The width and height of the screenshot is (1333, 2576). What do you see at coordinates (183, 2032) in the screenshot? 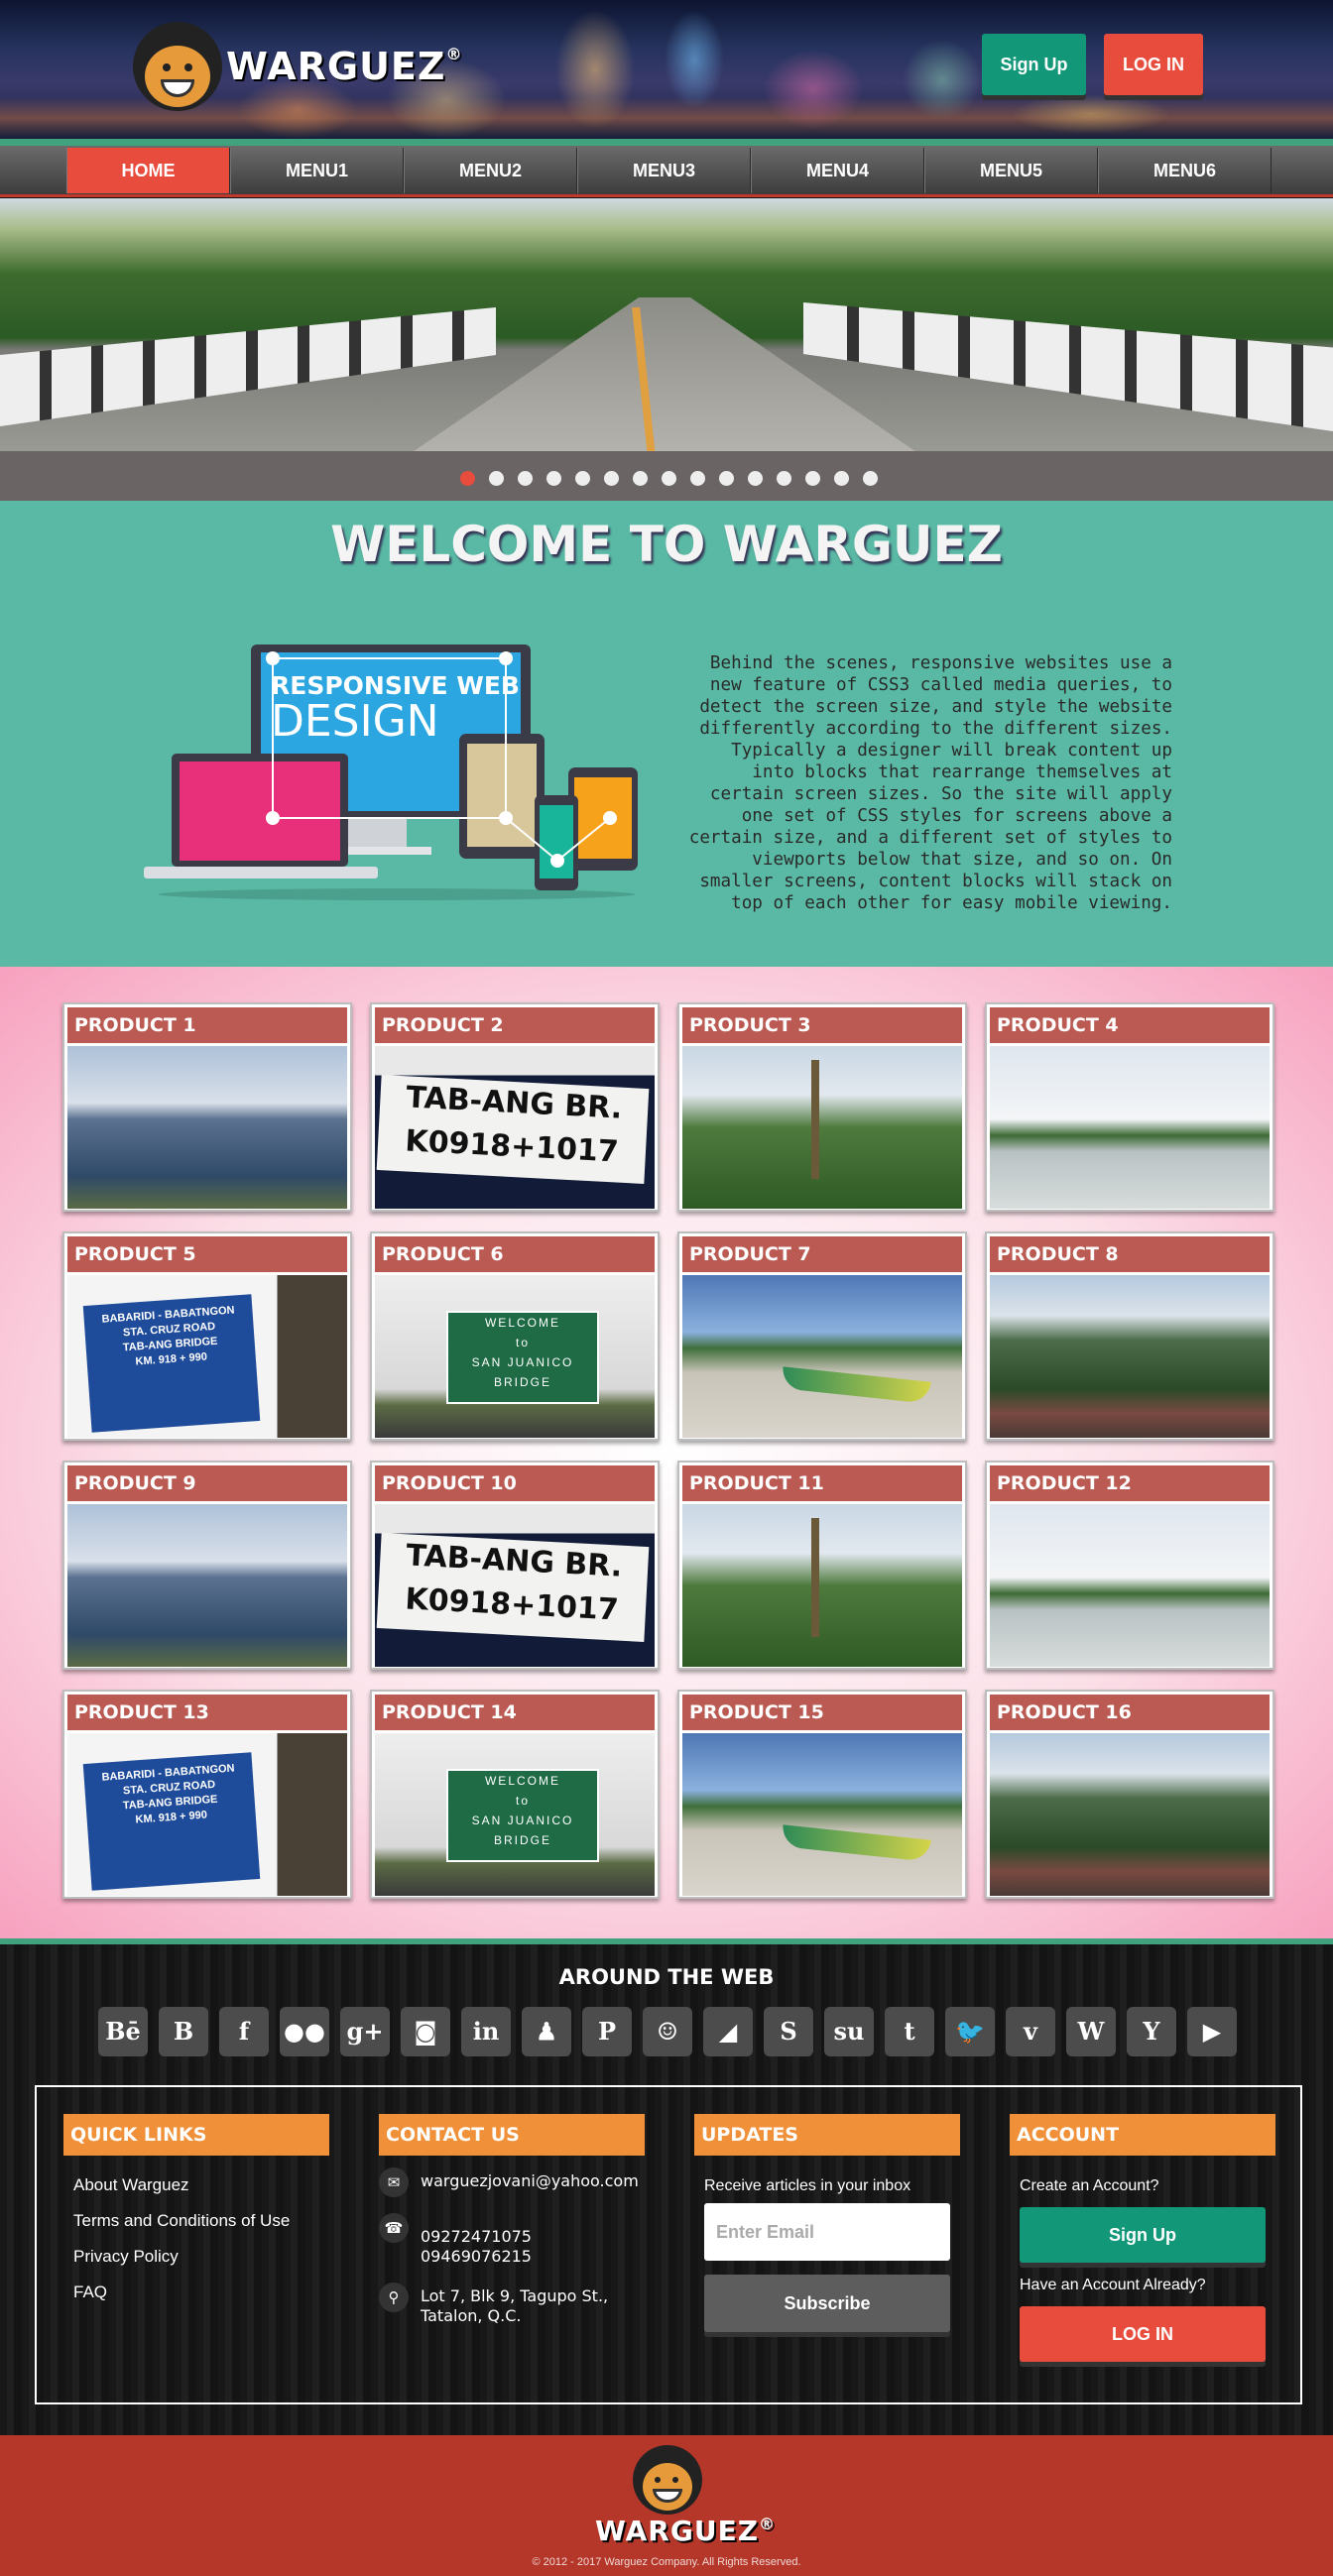
I see `blogger-icon: B` at bounding box center [183, 2032].